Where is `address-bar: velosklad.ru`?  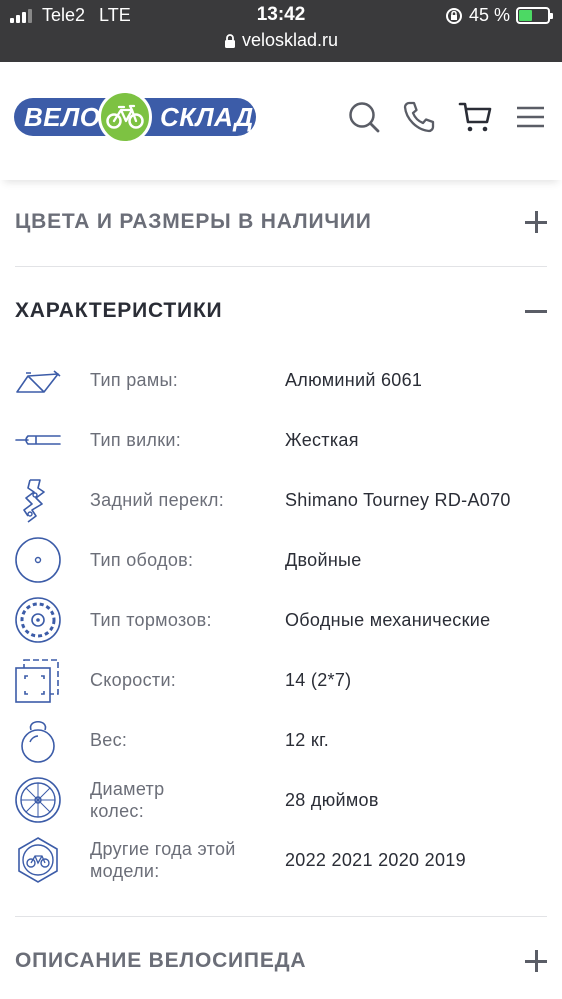 address-bar: velosklad.ru is located at coordinates (281, 40).